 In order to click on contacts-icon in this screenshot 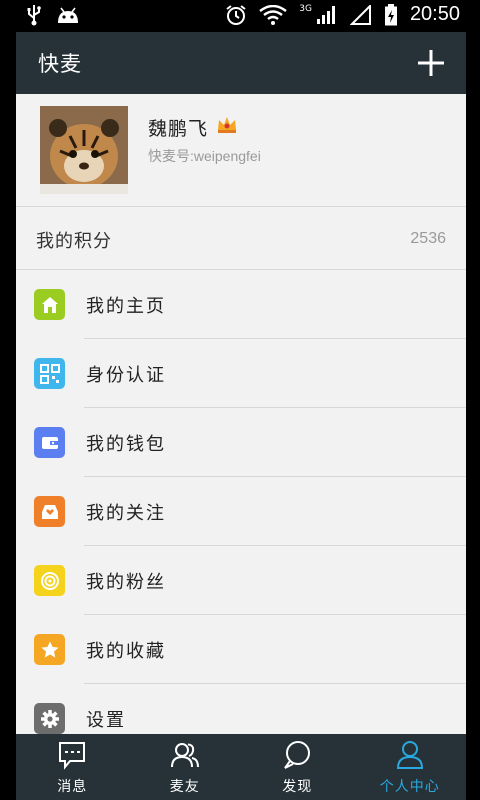, I will do `click(184, 755)`.